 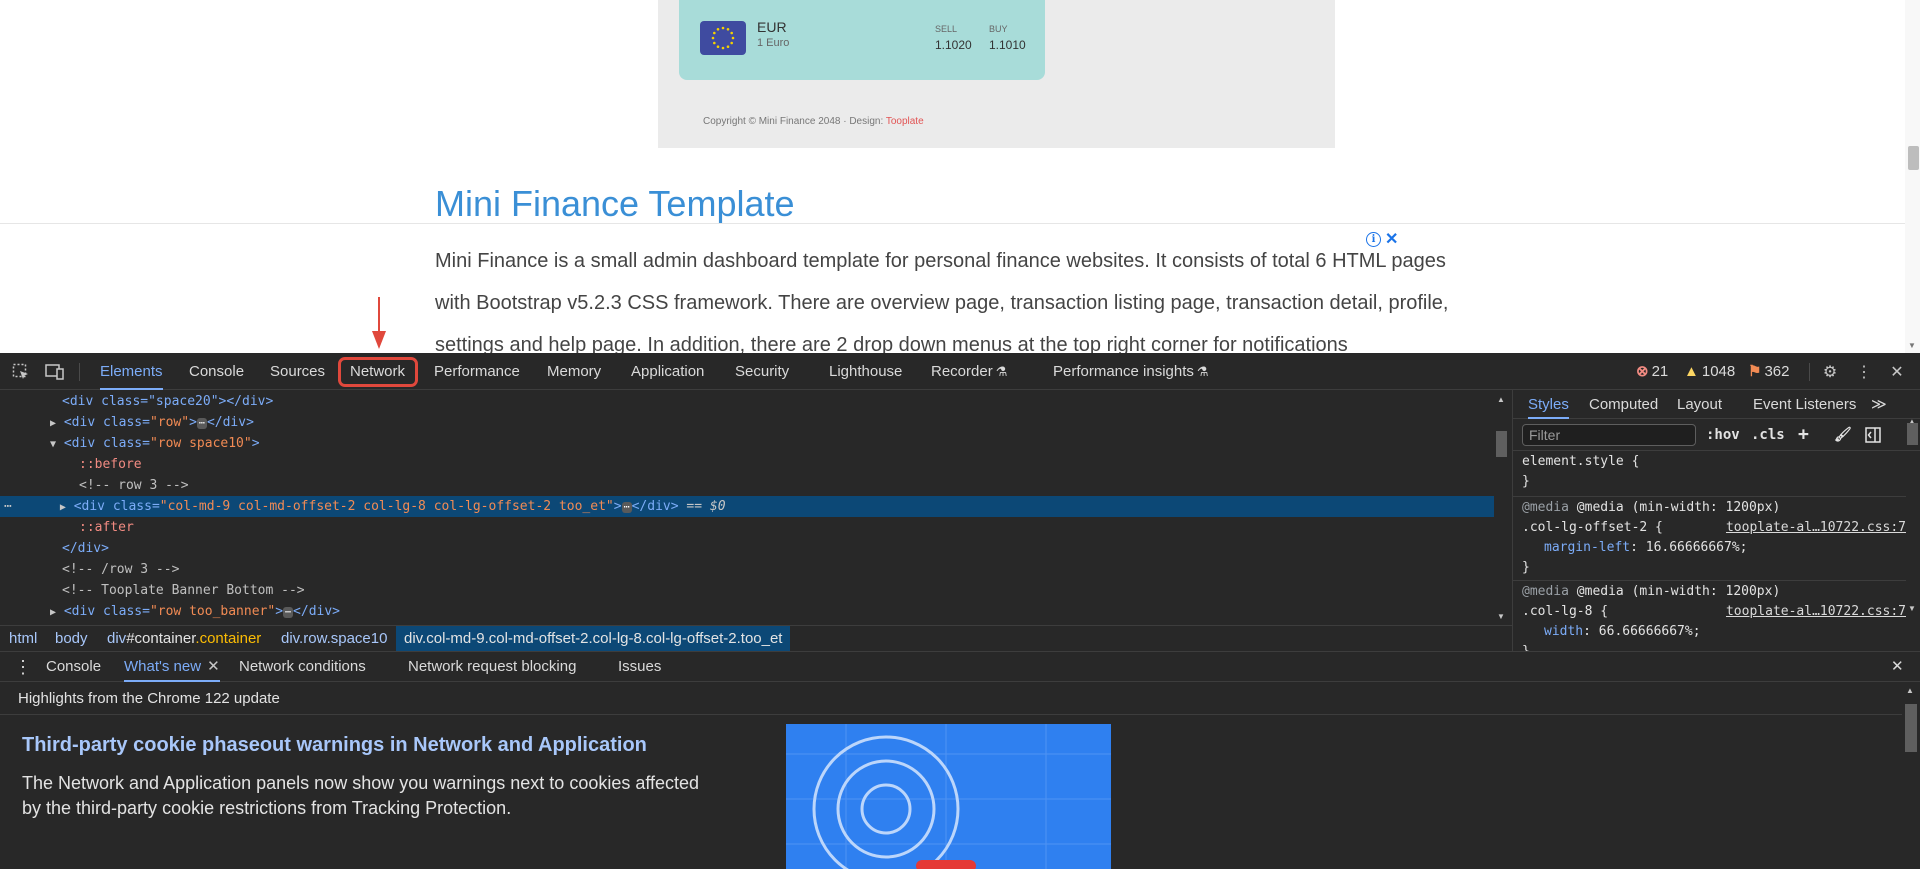 What do you see at coordinates (639, 667) in the screenshot?
I see `drawer-tab-issues: Issues` at bounding box center [639, 667].